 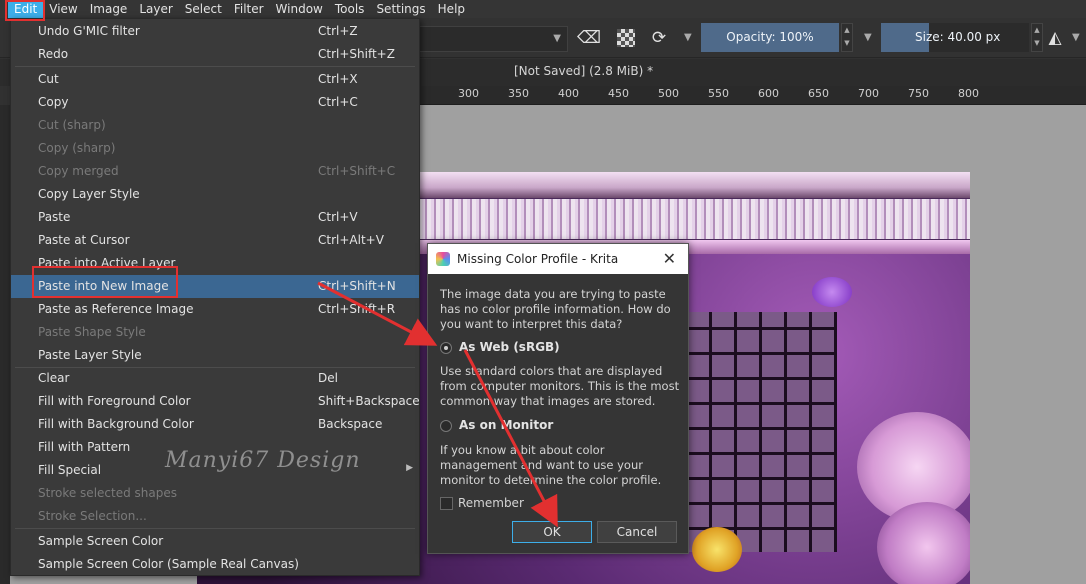 I want to click on mirror-icon: ◭, so click(x=1055, y=38).